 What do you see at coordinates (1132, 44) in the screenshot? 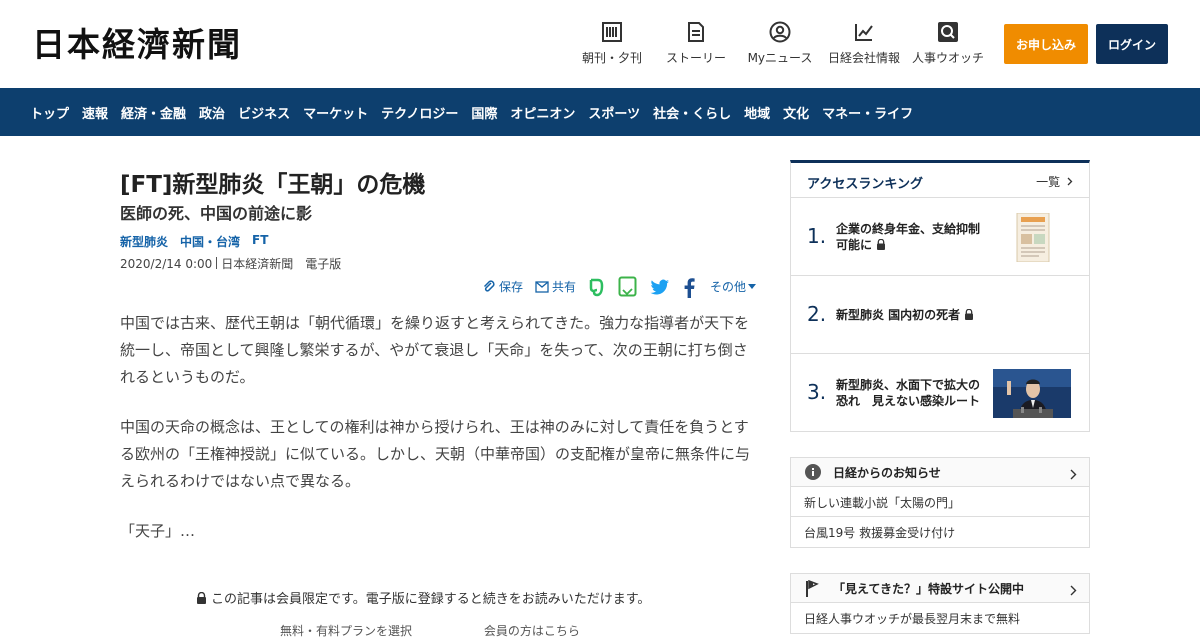
I see `login-button: ログイン` at bounding box center [1132, 44].